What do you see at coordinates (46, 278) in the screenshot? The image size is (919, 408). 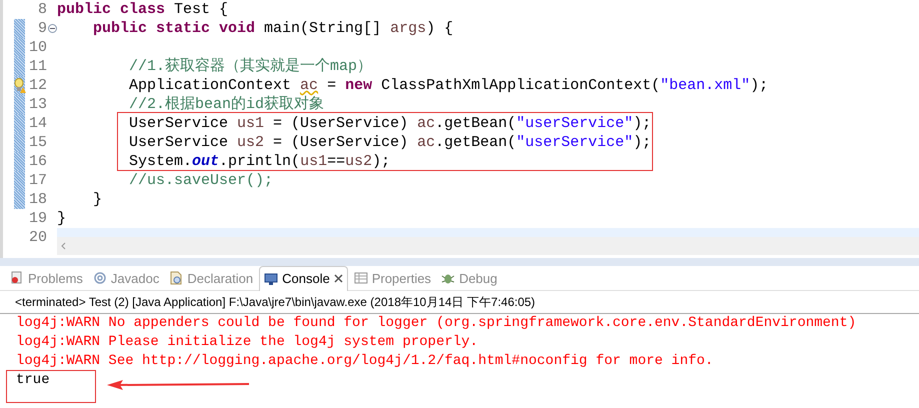 I see `view-tab: Problems` at bounding box center [46, 278].